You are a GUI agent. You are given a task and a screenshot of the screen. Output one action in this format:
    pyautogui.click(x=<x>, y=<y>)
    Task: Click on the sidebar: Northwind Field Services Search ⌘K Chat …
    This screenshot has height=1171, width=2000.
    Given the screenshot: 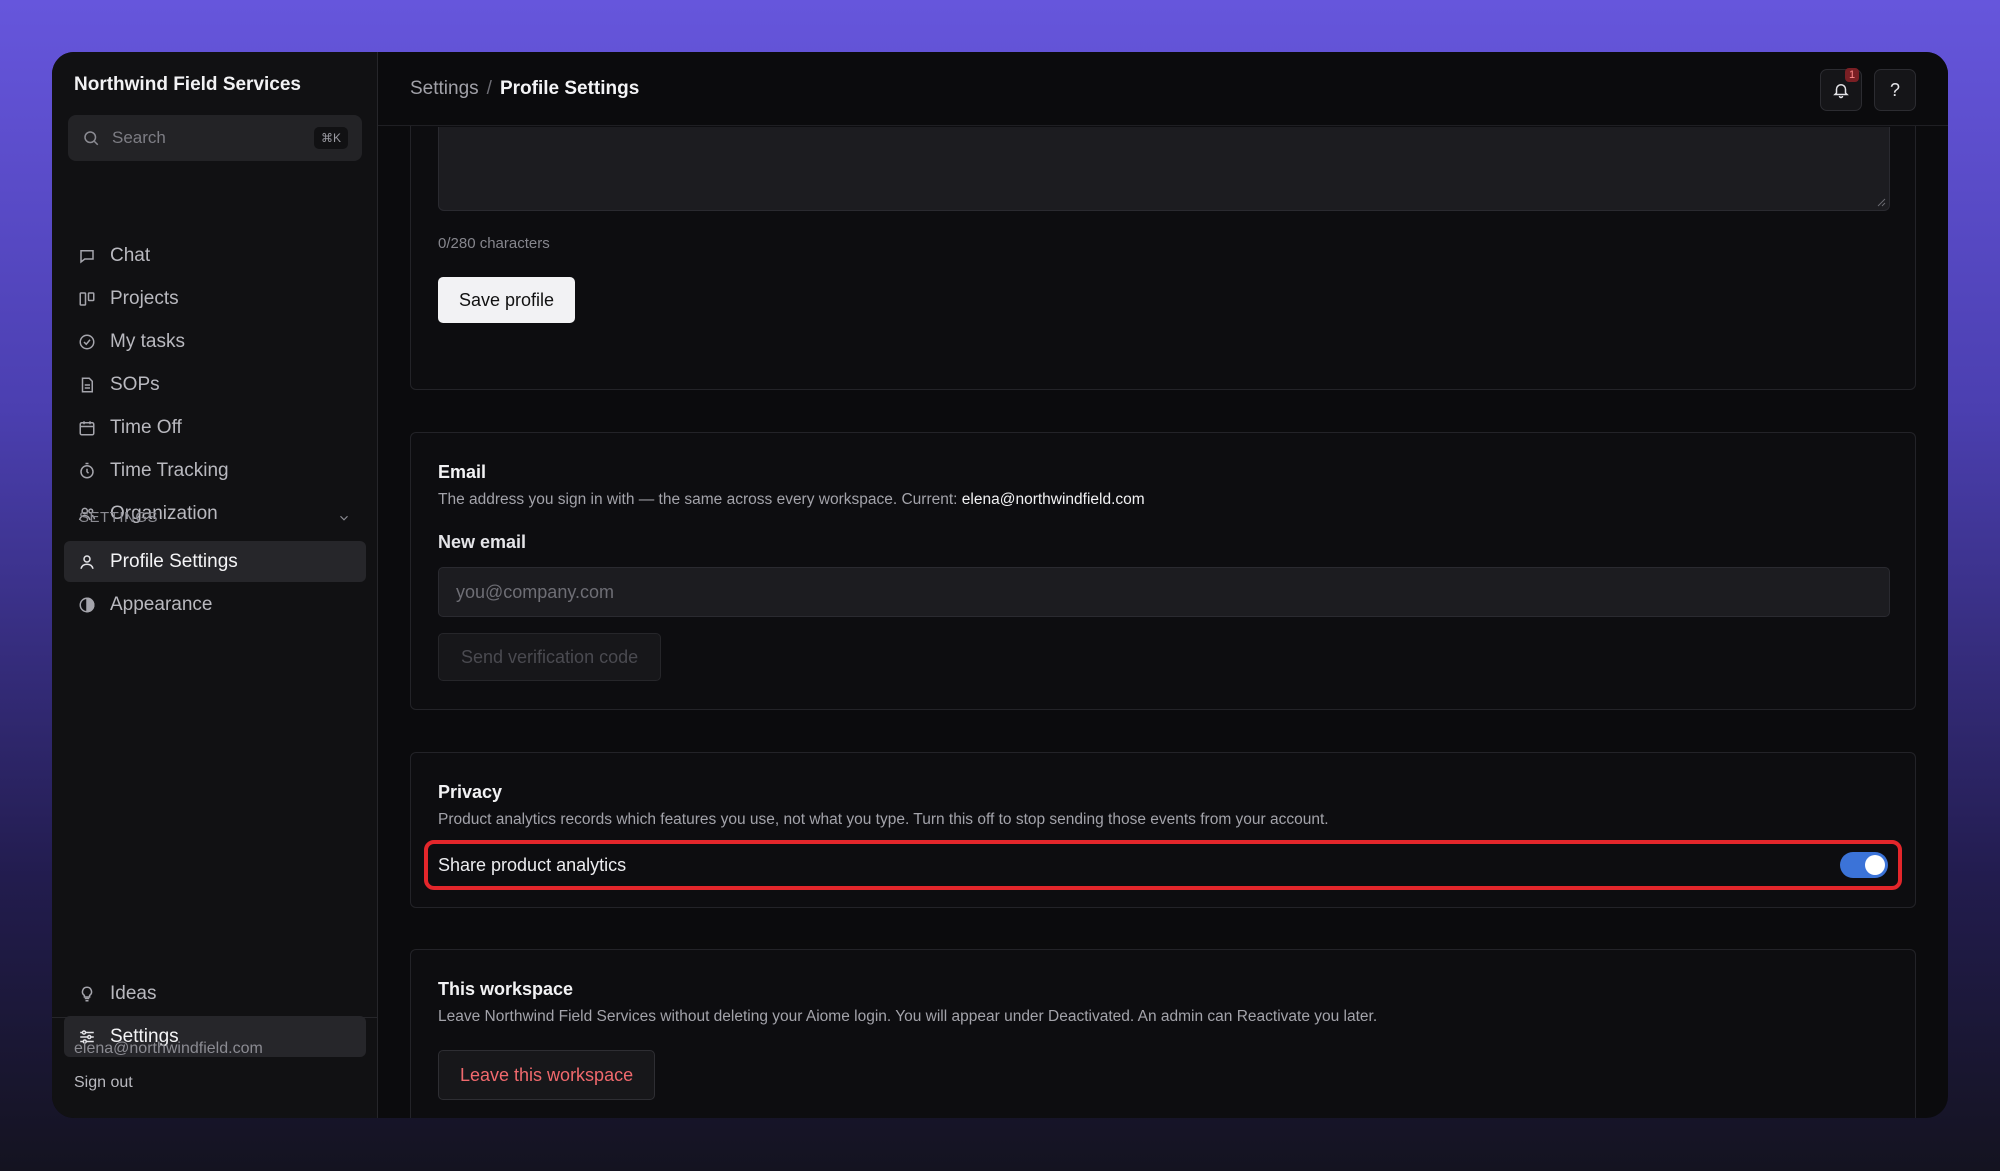 What is the action you would take?
    pyautogui.click(x=215, y=585)
    